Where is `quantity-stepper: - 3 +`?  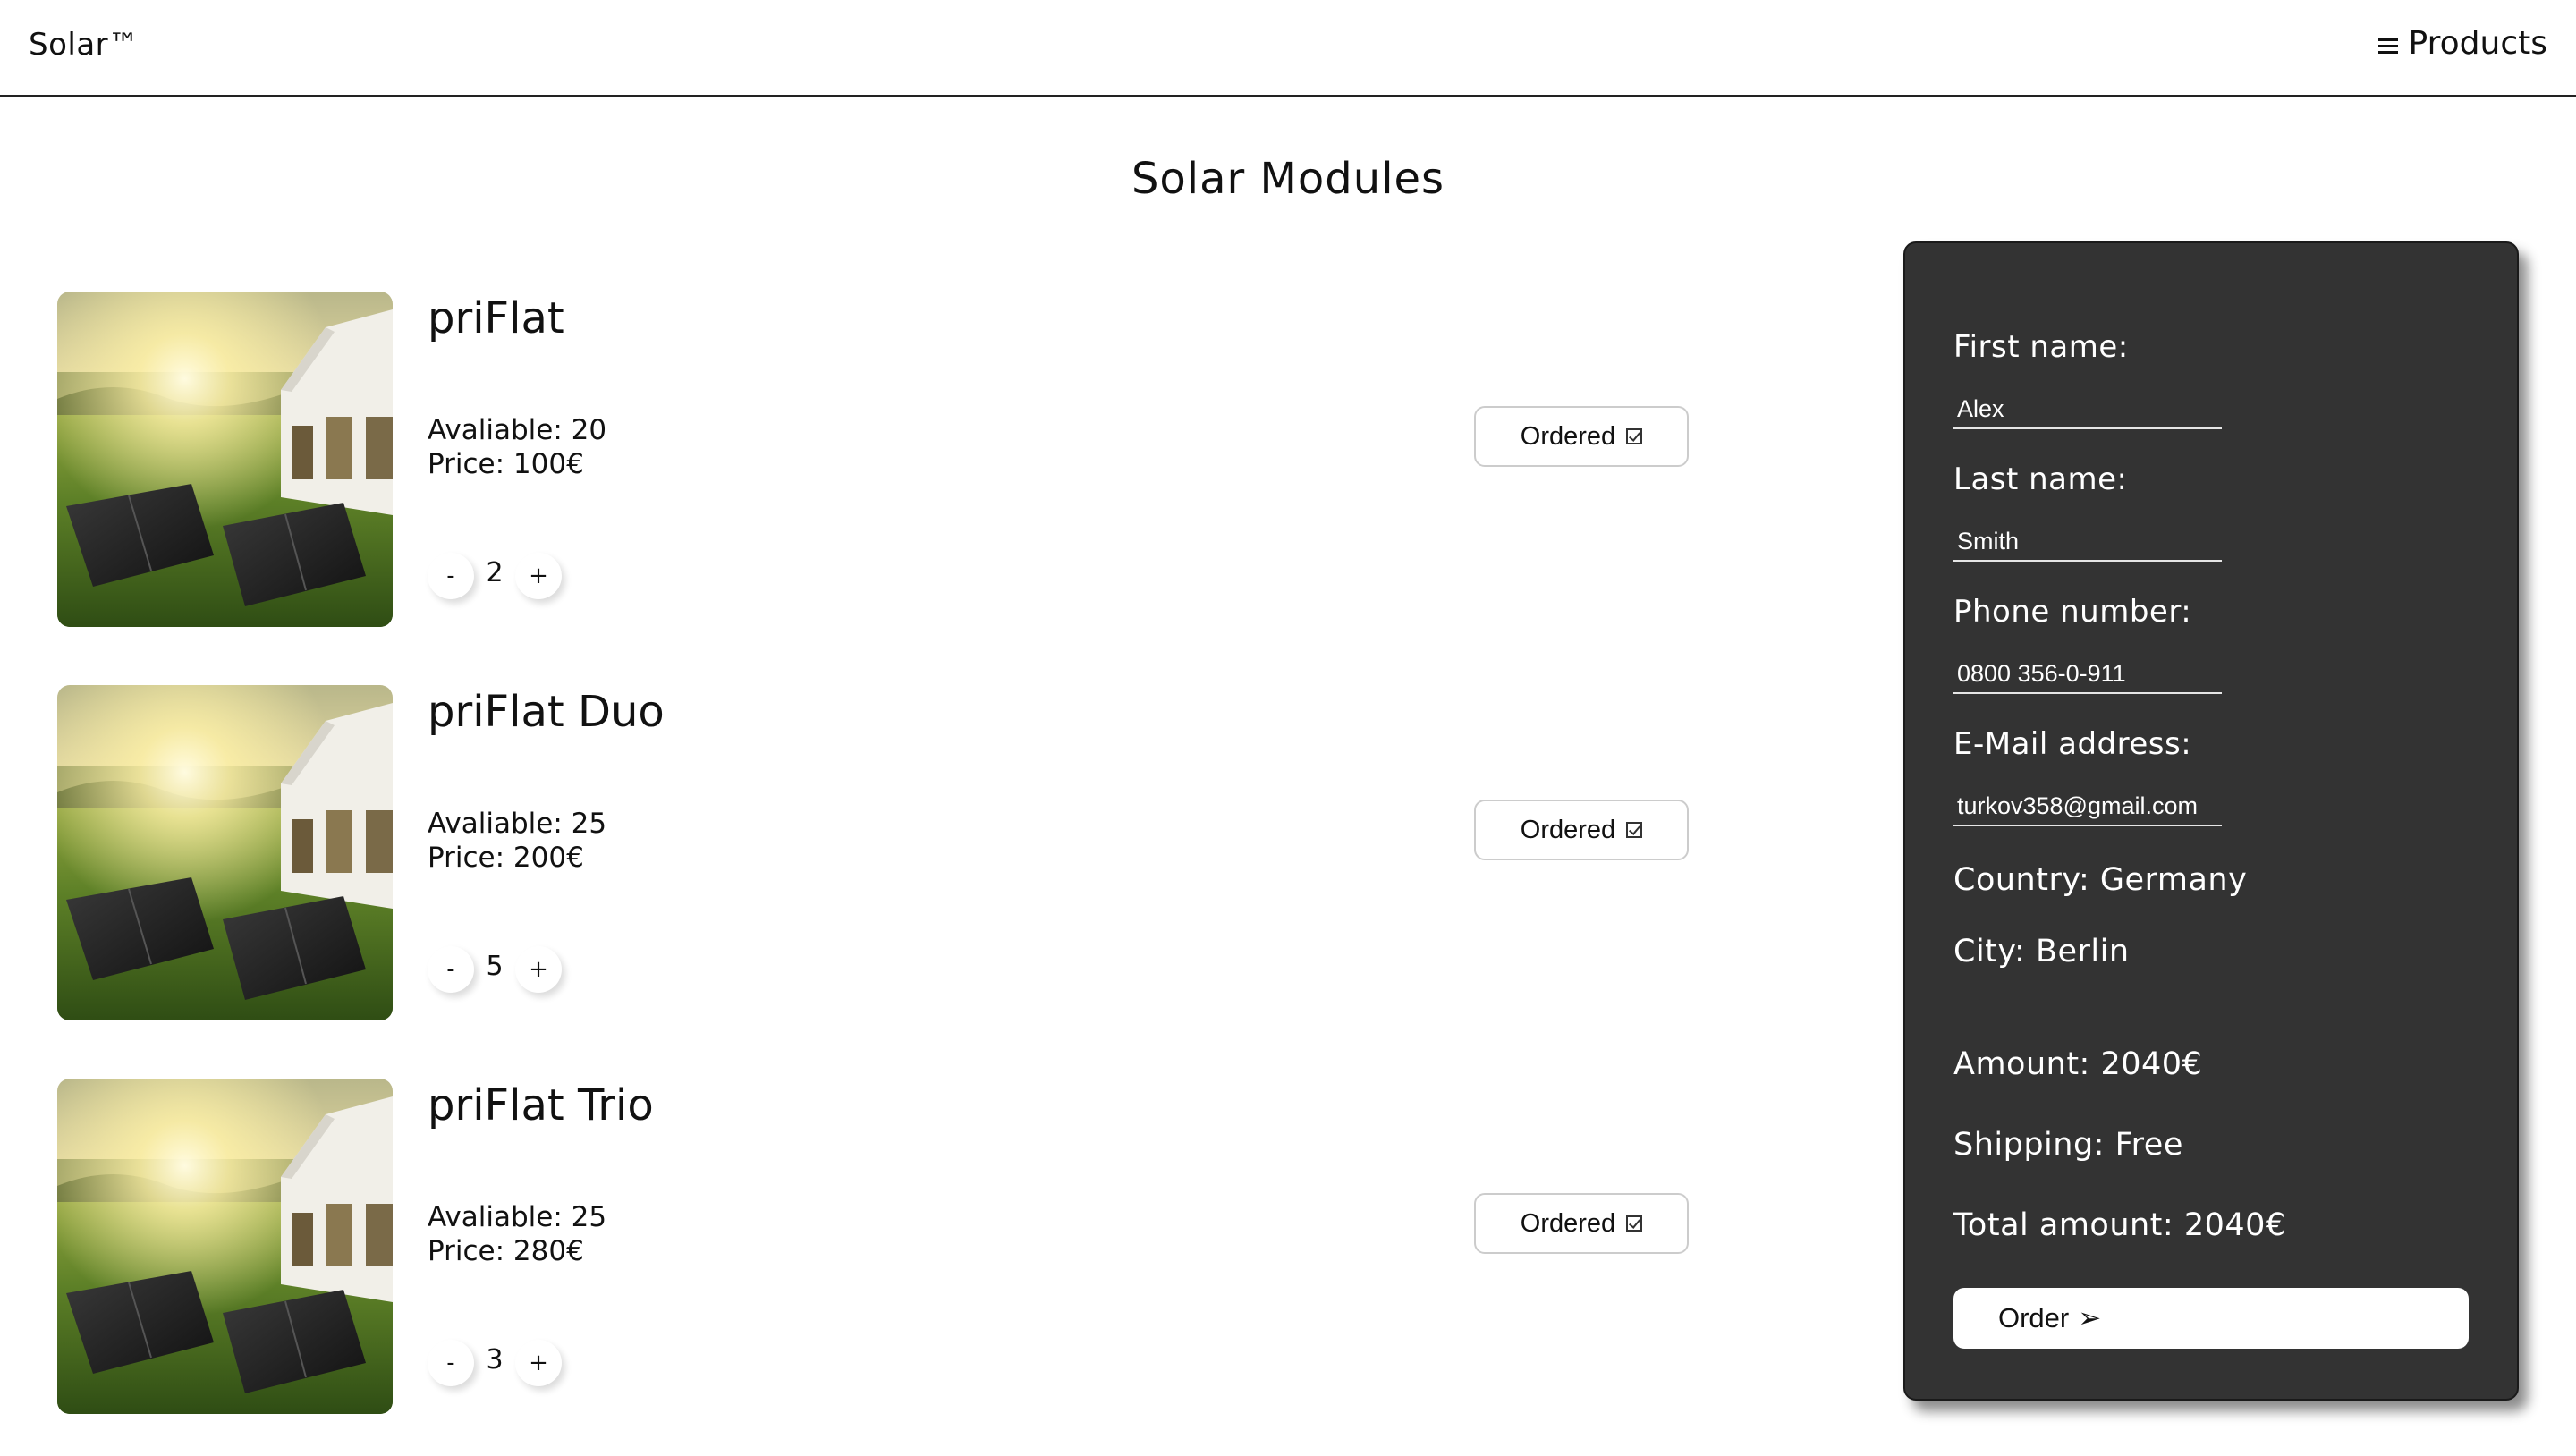
quantity-stepper: - 3 + is located at coordinates (495, 1363).